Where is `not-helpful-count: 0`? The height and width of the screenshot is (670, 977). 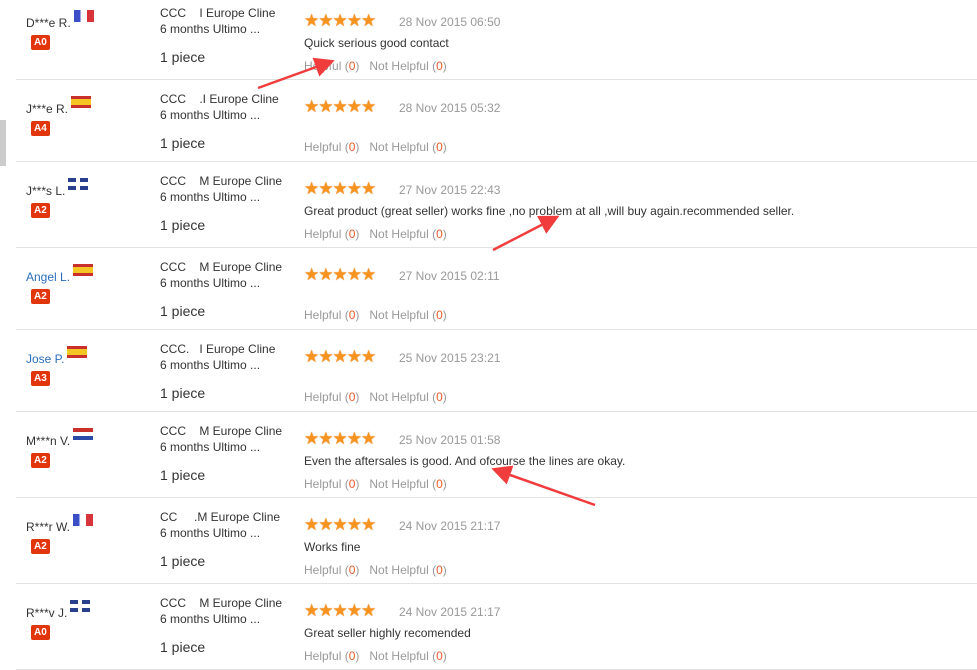 not-helpful-count: 0 is located at coordinates (439, 656).